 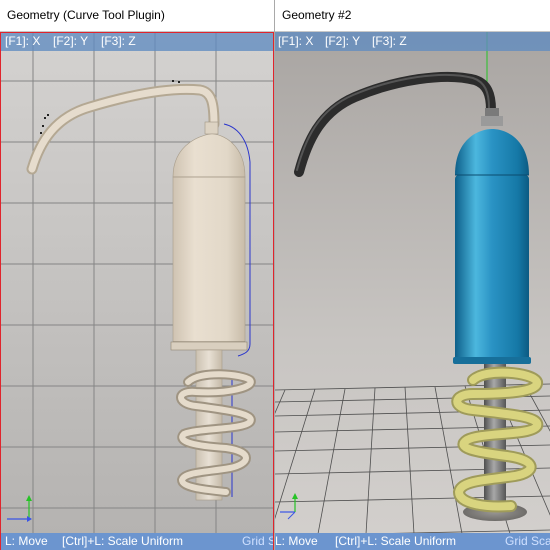 I want to click on status-bar: L: Move [Ctrl]+L: Scale Uniform Grid Sca, so click(x=412, y=541).